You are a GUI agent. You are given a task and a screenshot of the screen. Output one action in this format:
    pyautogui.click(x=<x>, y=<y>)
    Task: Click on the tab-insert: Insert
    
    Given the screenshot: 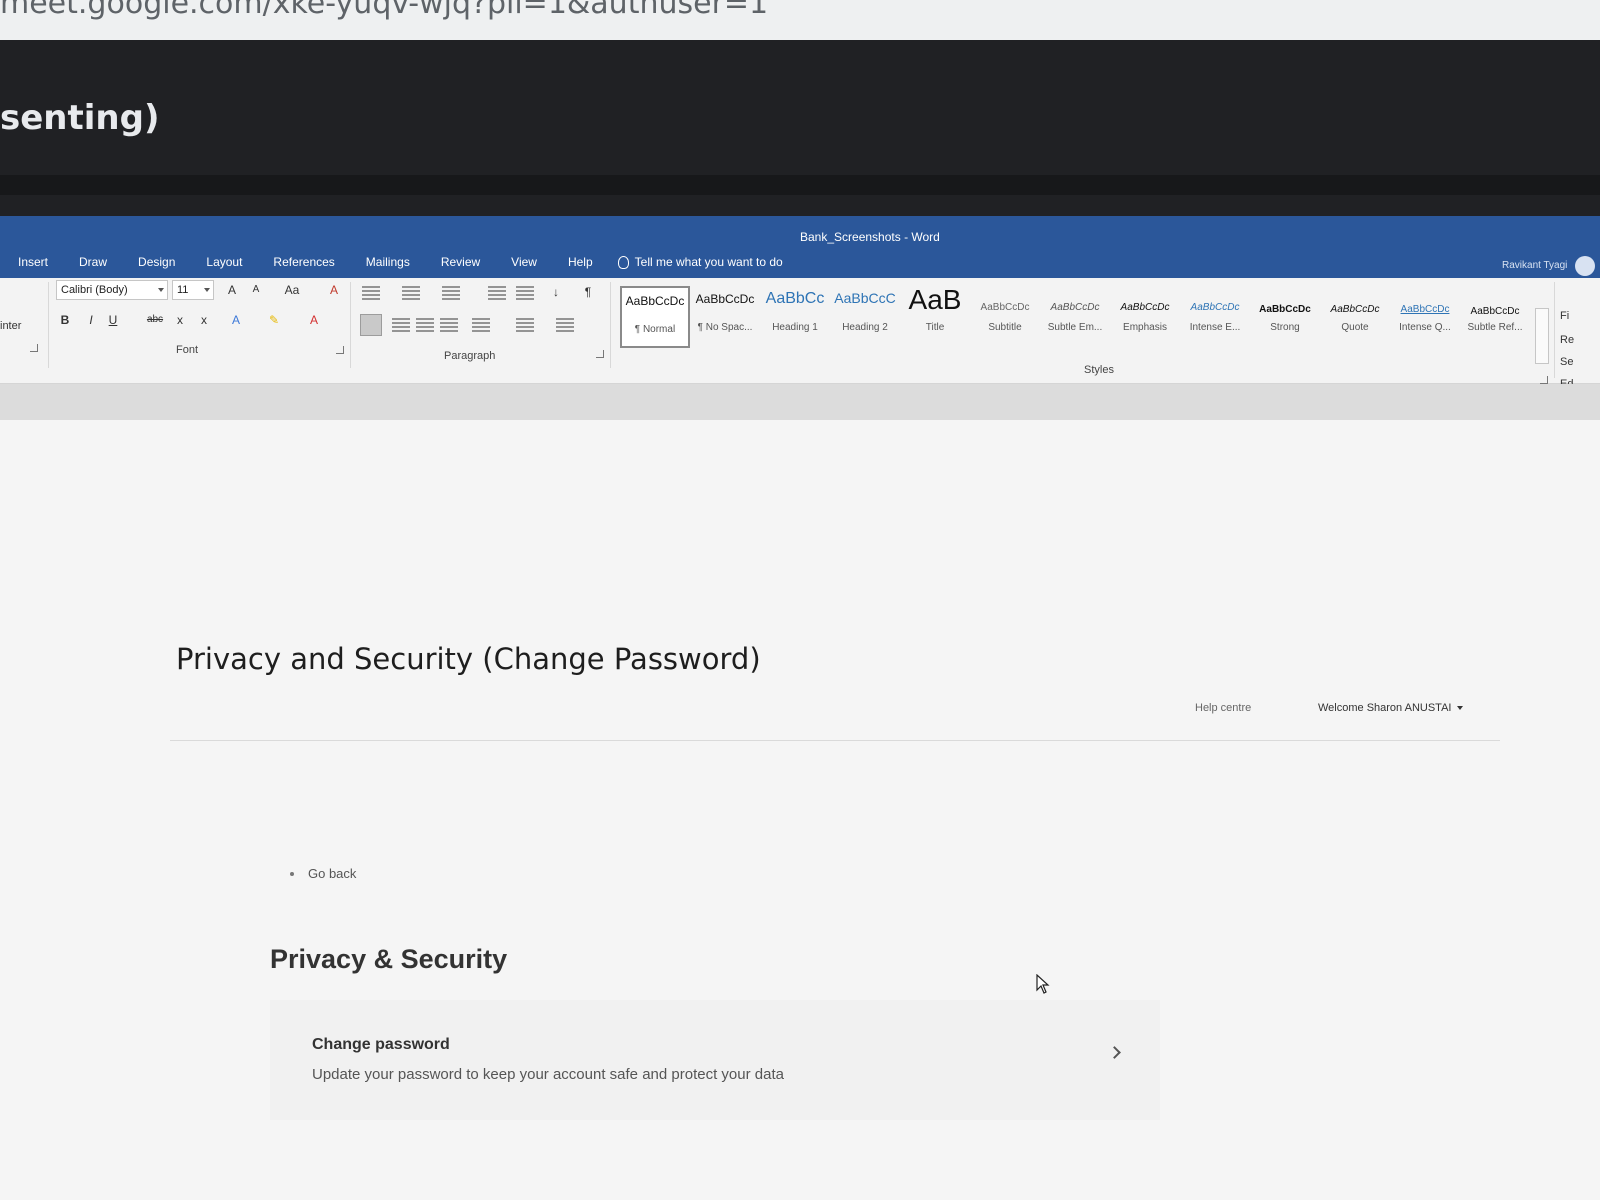 What is the action you would take?
    pyautogui.click(x=30, y=262)
    